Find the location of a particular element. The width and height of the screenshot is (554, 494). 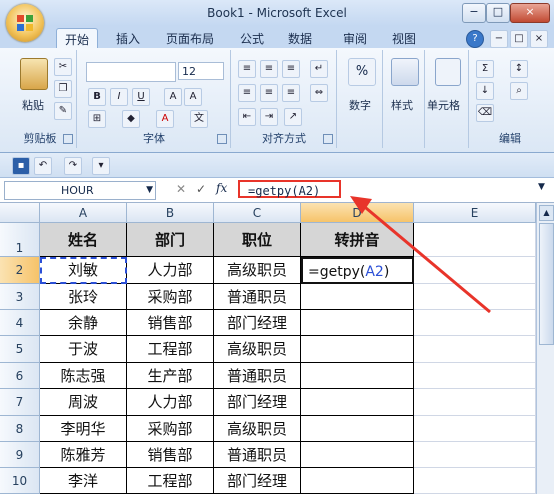

annotation-arrow is located at coordinates (420, 255).